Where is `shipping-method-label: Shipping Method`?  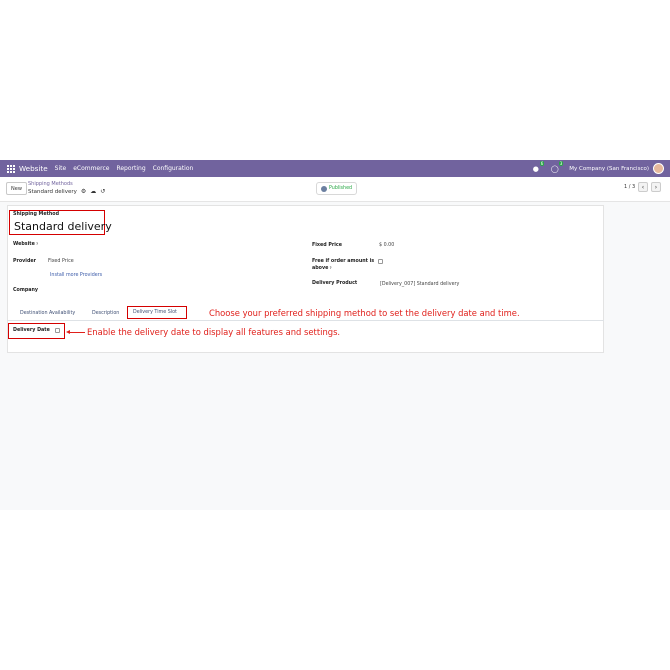 shipping-method-label: Shipping Method is located at coordinates (36, 214).